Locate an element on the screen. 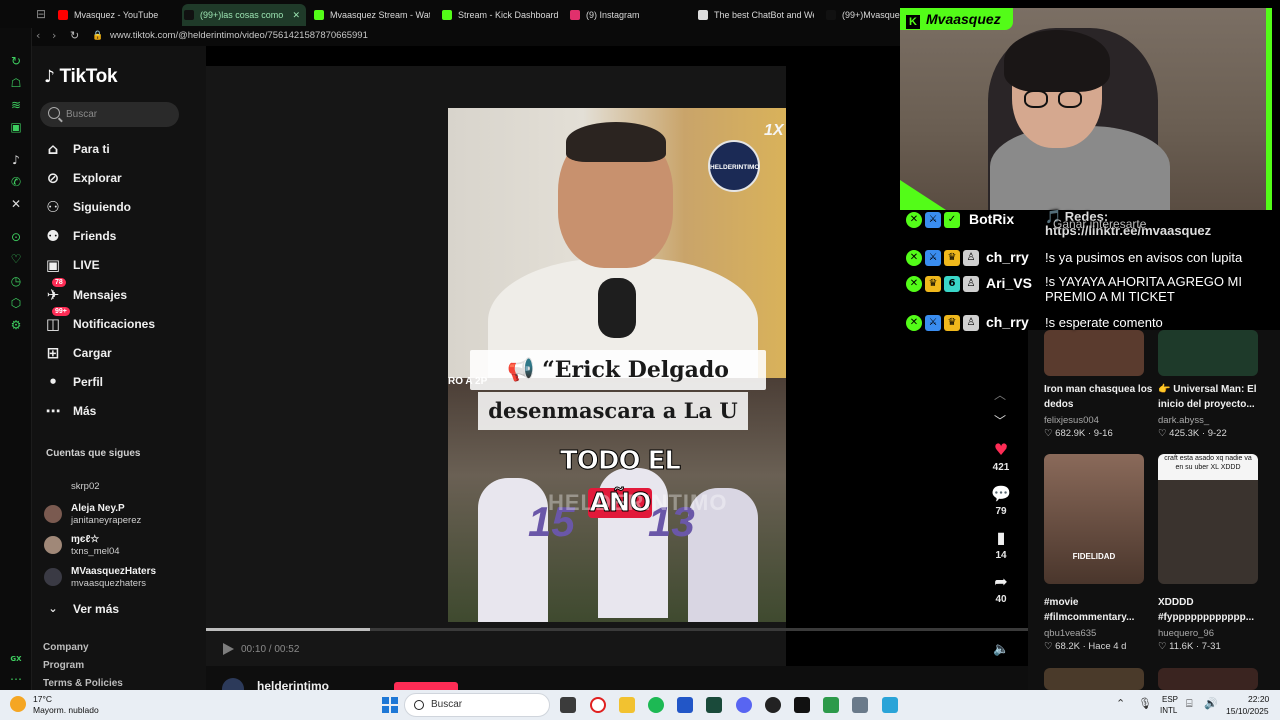 The height and width of the screenshot is (720, 1280). author-bar: helderintimo is located at coordinates (617, 679).